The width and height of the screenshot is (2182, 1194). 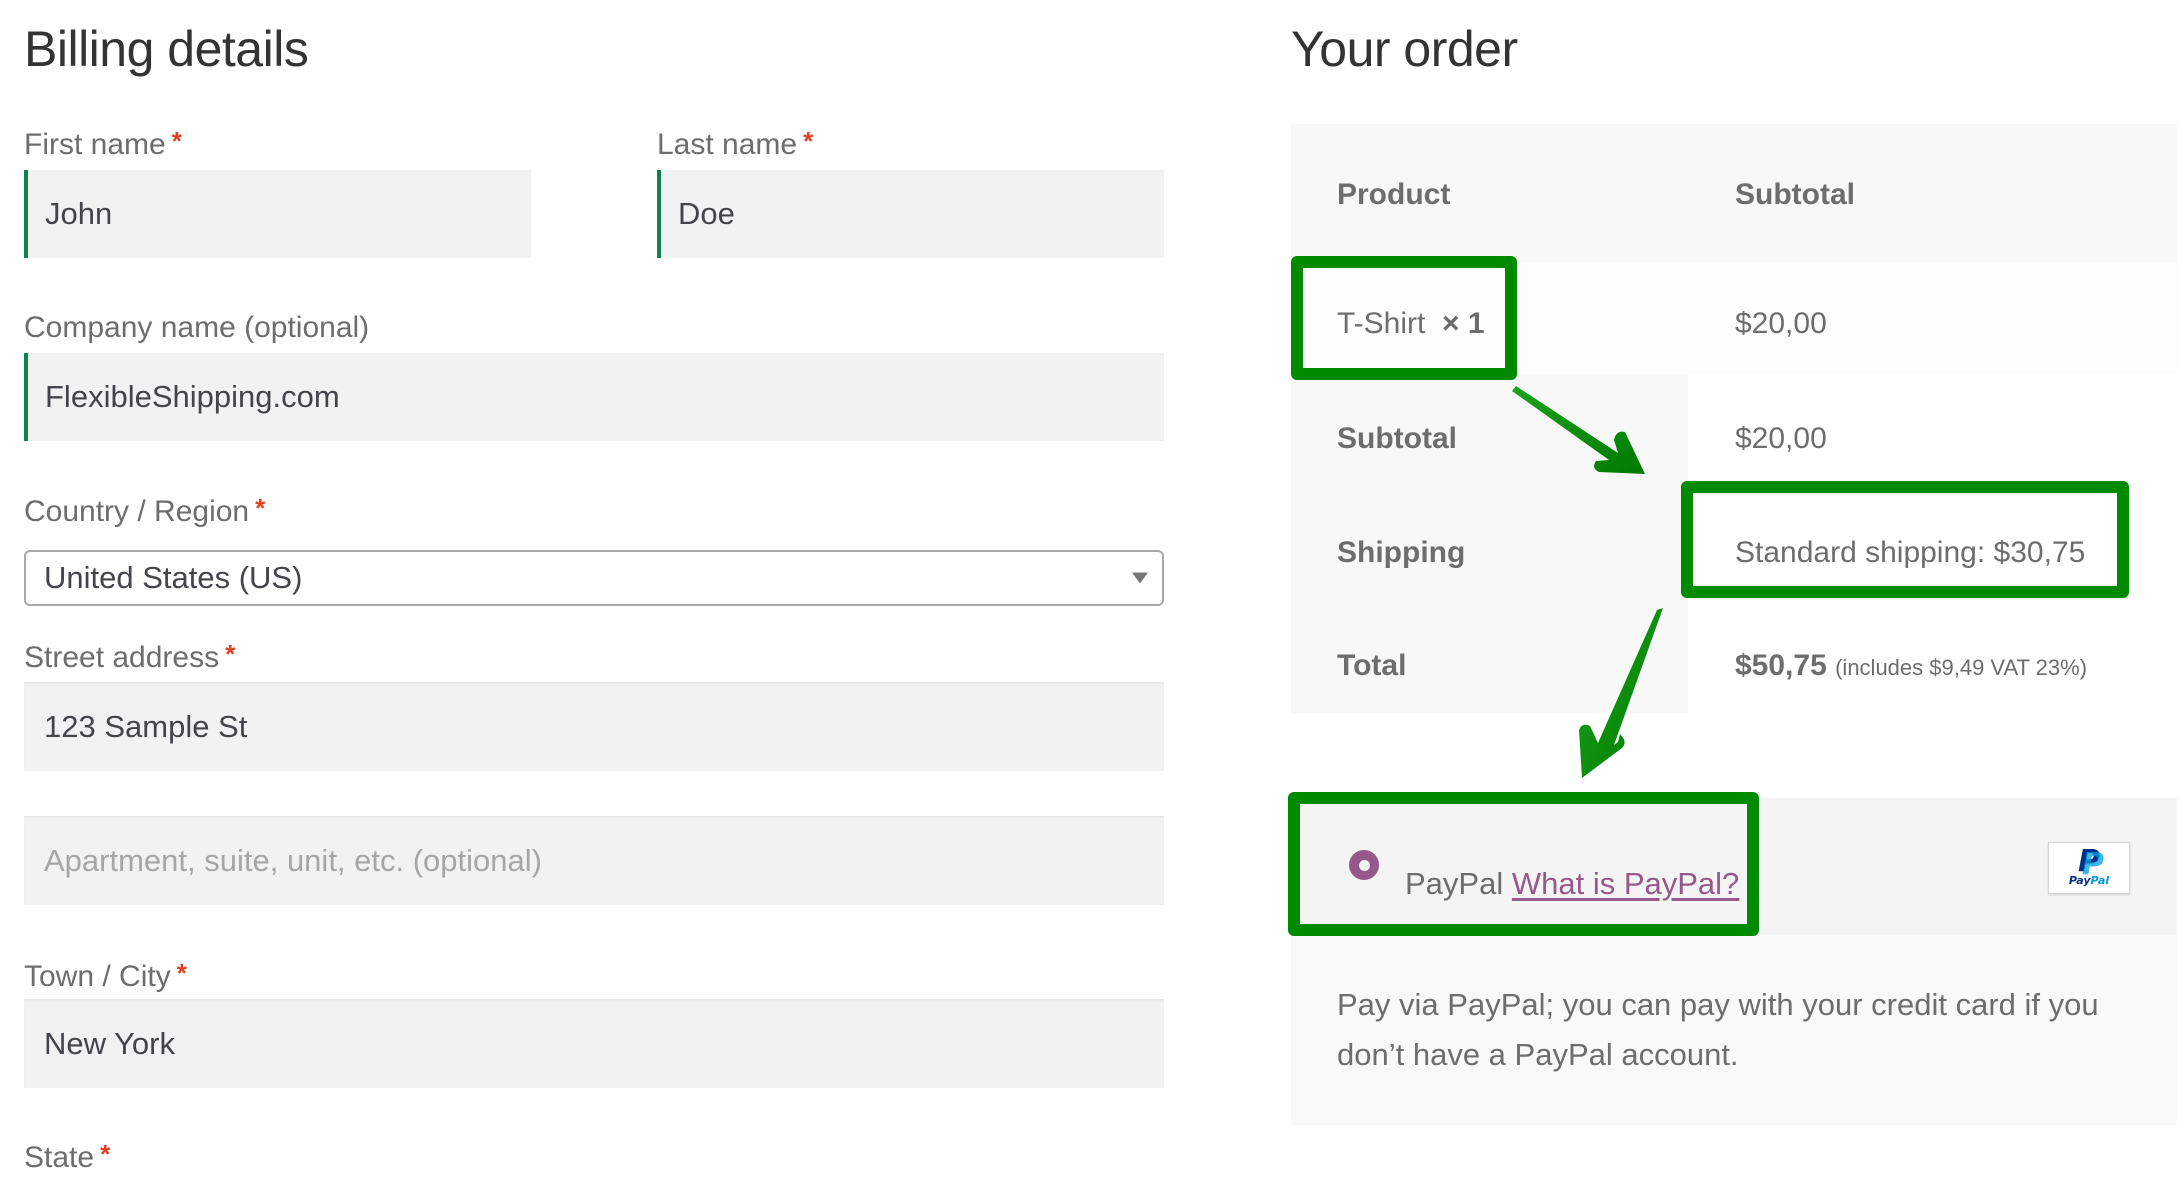 I want to click on what-is-paypal-link: What is PayPal?, so click(x=1625, y=883).